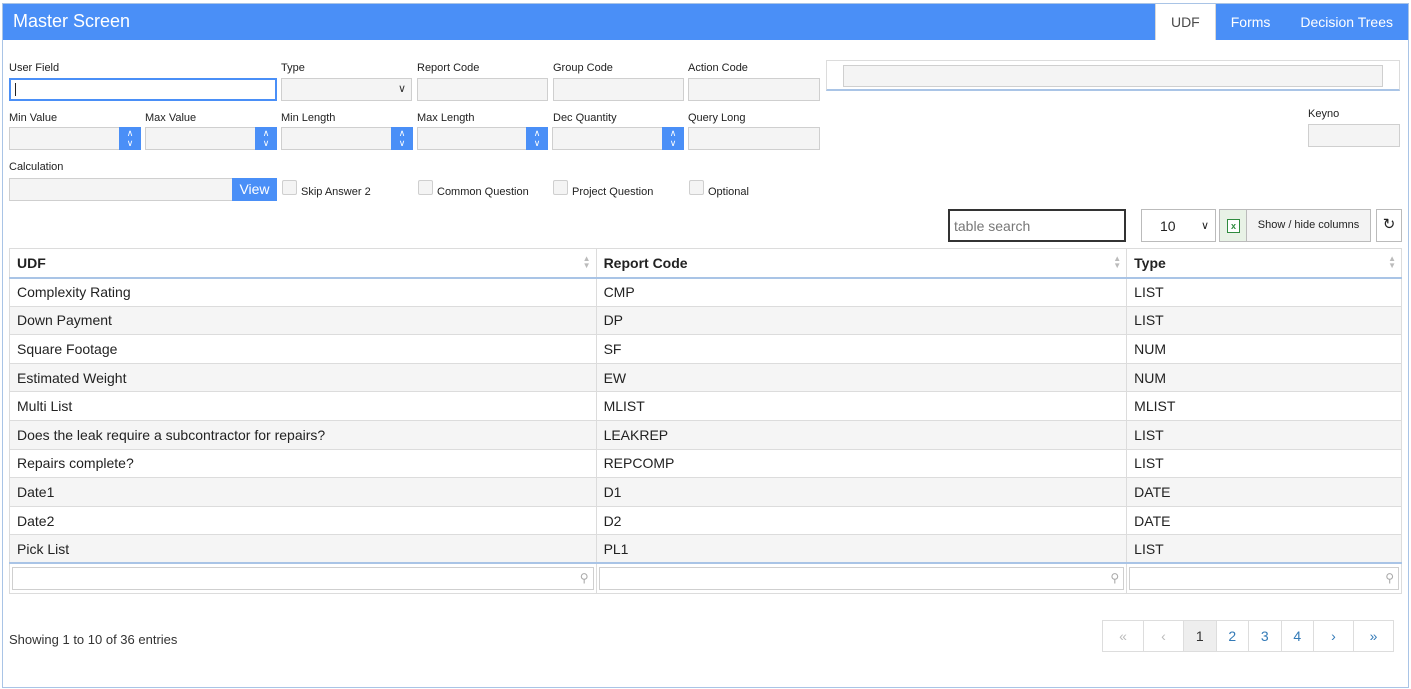 The width and height of the screenshot is (1411, 689). Describe the element at coordinates (15, 89) in the screenshot. I see `text-cursor` at that location.